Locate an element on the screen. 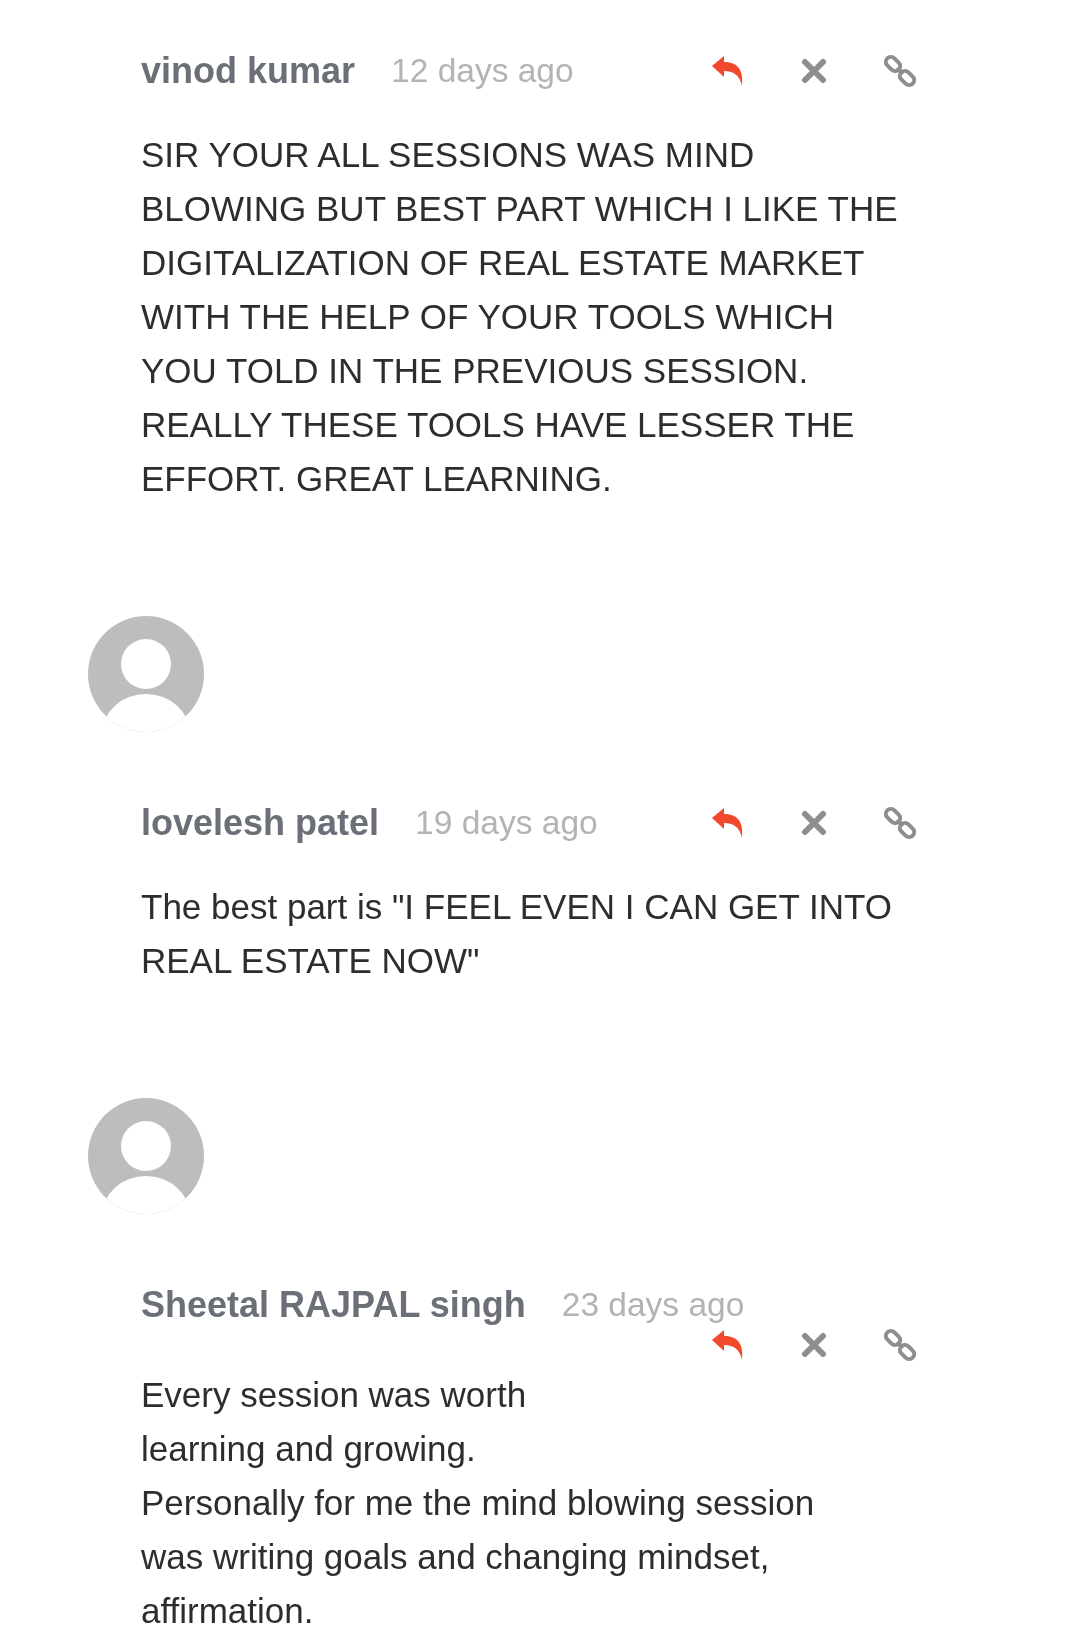 This screenshot has height=1650, width=1080. comment-text: Every session was worth learning and growing. Personally for me the mind blowing session was writing goals and changing mindset, affirmation. is located at coordinates (478, 1503).